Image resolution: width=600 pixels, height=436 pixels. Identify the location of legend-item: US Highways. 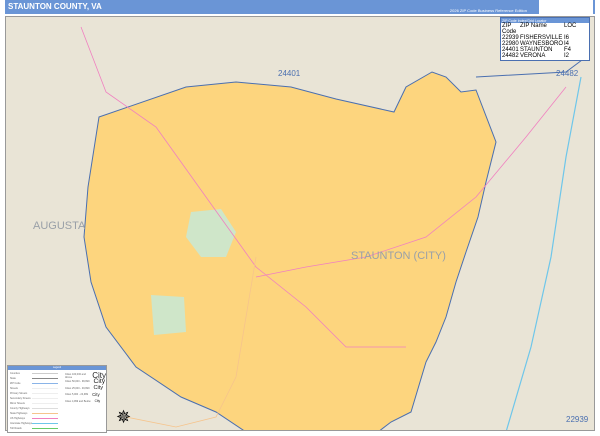
(34, 418).